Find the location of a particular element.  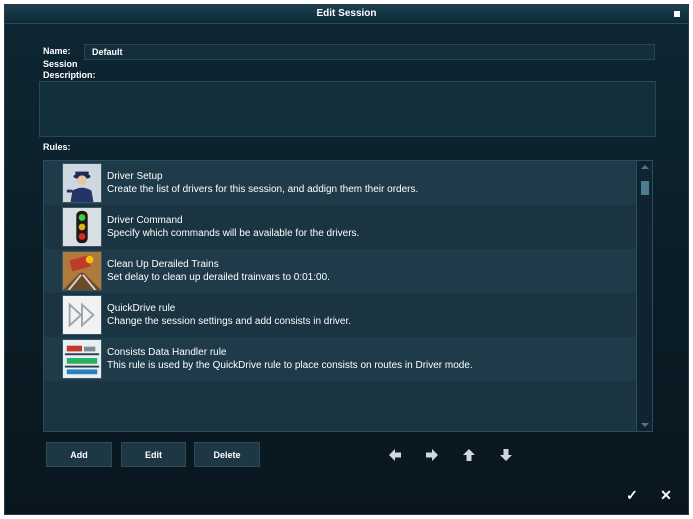

arrow-down-icon is located at coordinates (506, 455).